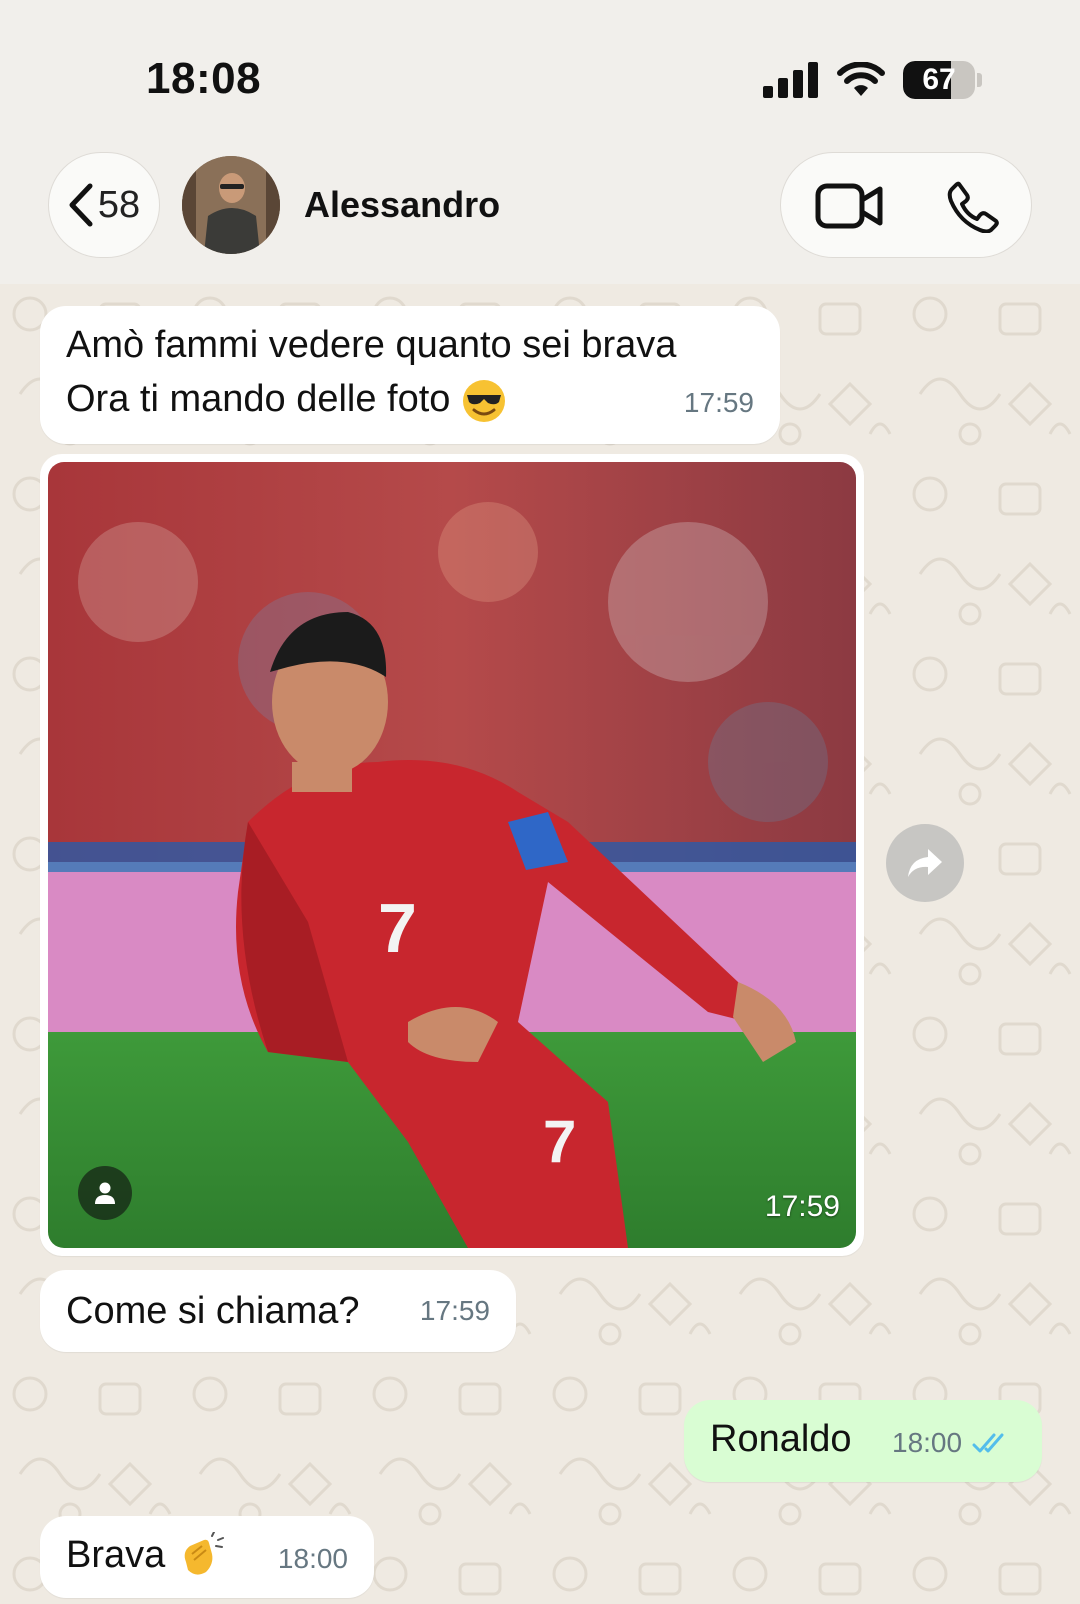  I want to click on video-call-button, so click(849, 208).